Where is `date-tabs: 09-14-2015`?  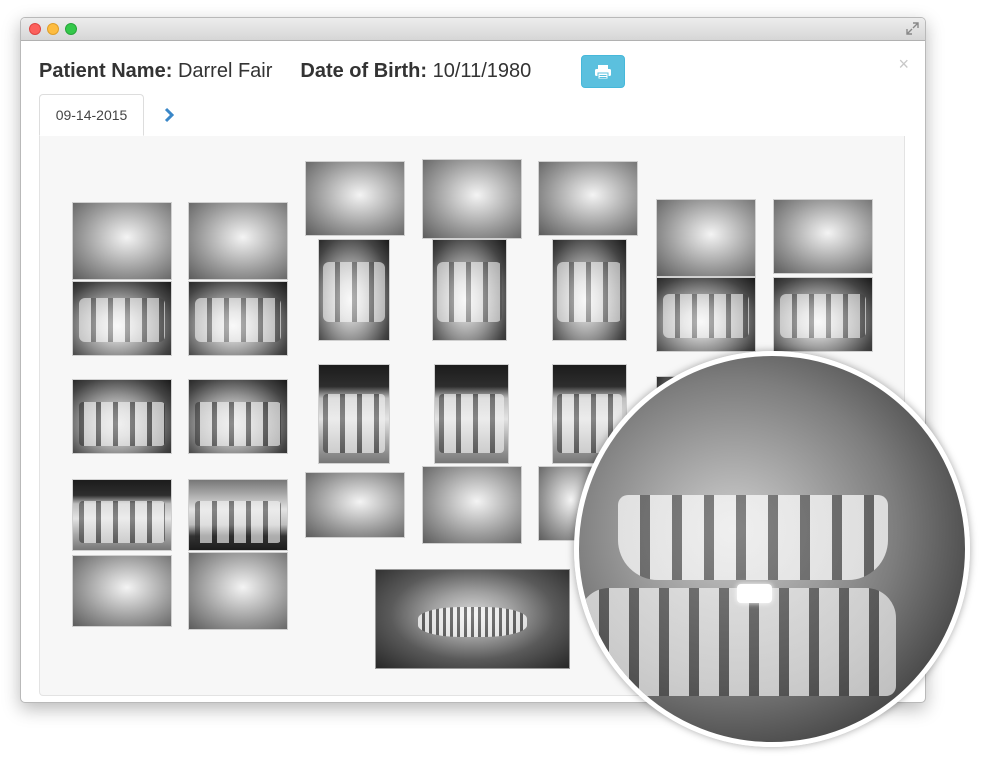
date-tabs: 09-14-2015 is located at coordinates (472, 115).